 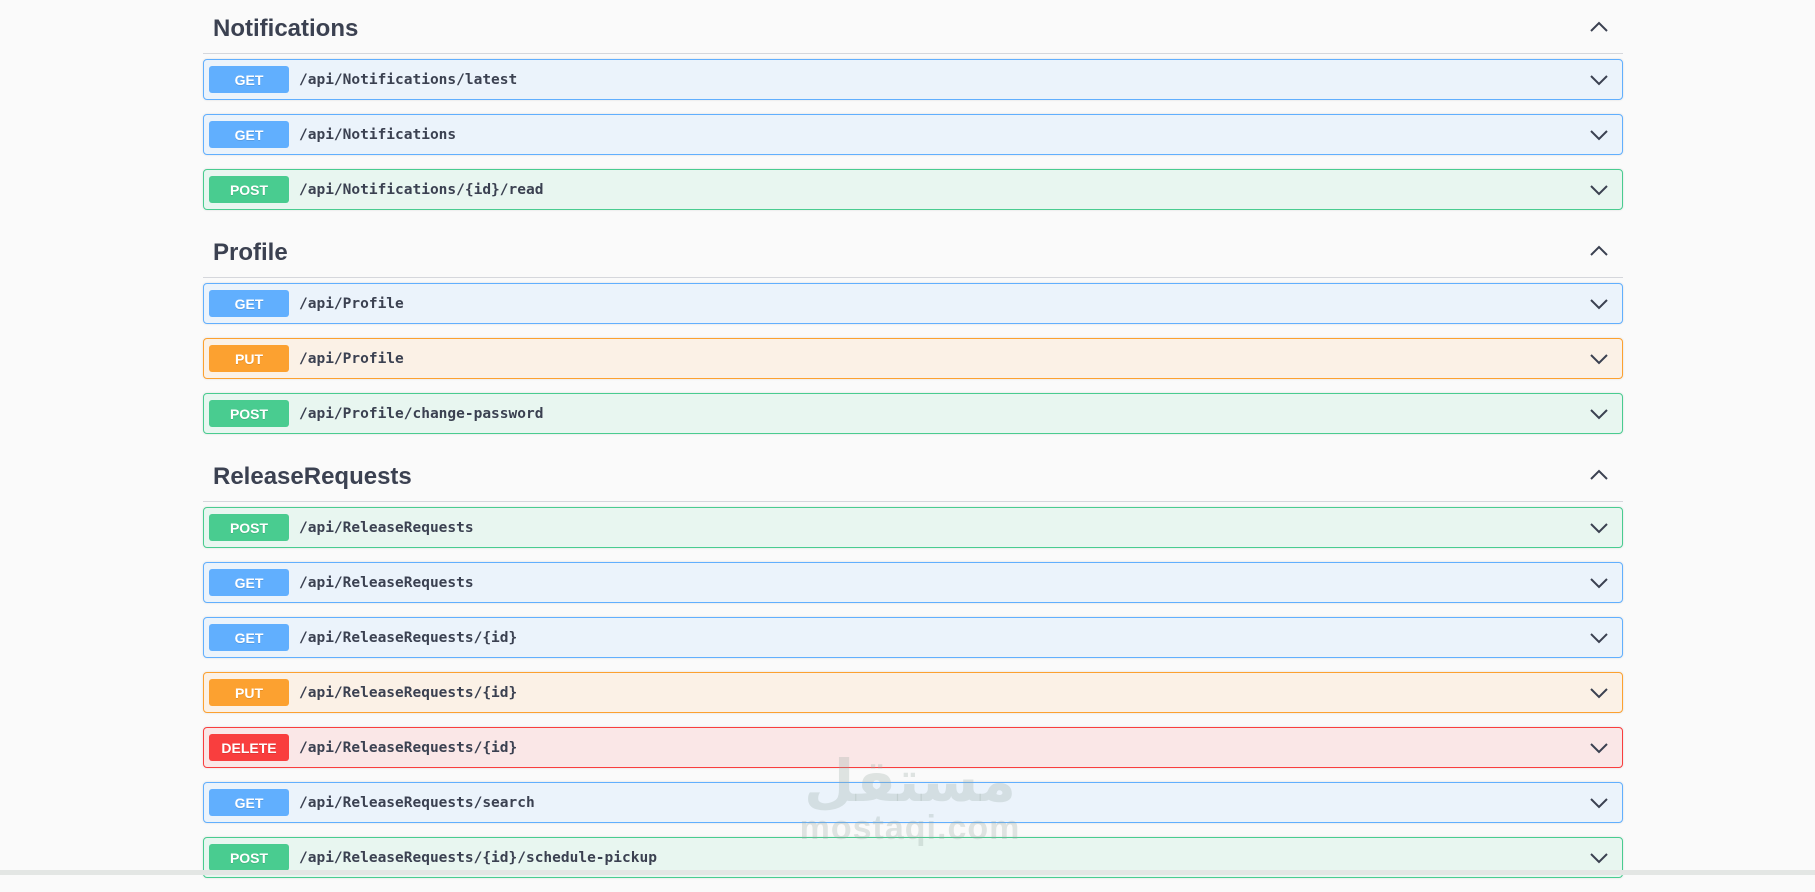 What do you see at coordinates (913, 582) in the screenshot?
I see `operation-get-releaserequests: GET /api/ReleaseRequests` at bounding box center [913, 582].